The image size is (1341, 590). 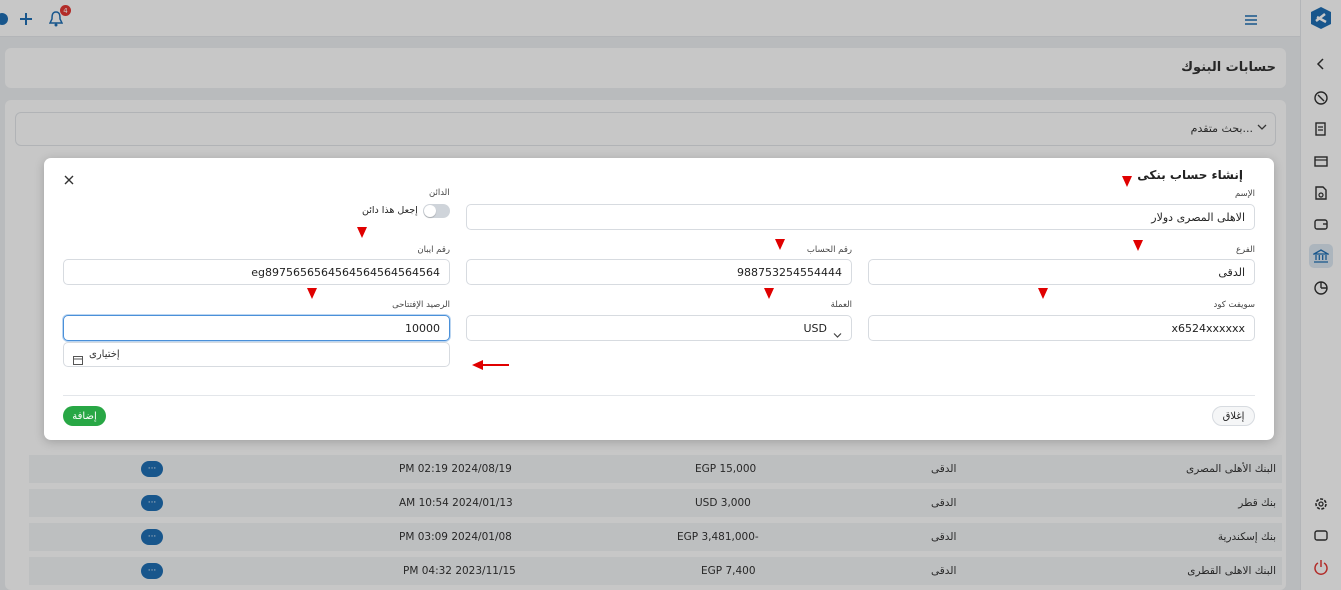 I want to click on chevron-down-icon, so click(x=837, y=333).